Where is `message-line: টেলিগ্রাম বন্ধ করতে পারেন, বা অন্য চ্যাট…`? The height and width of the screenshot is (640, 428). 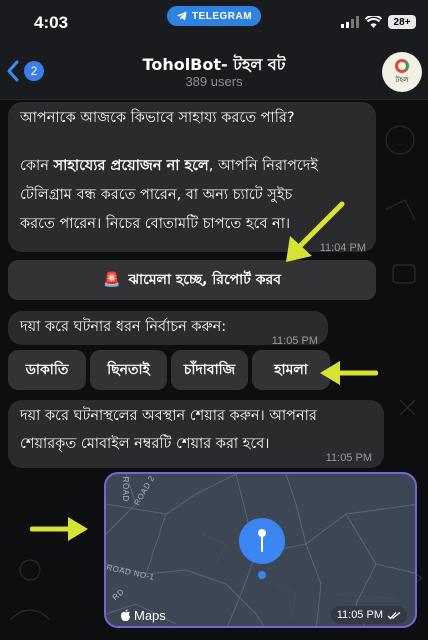 message-line: টেলিগ্রাম বন্ধ করতে পারেন, বা অন্য চ্যাট… is located at coordinates (156, 195).